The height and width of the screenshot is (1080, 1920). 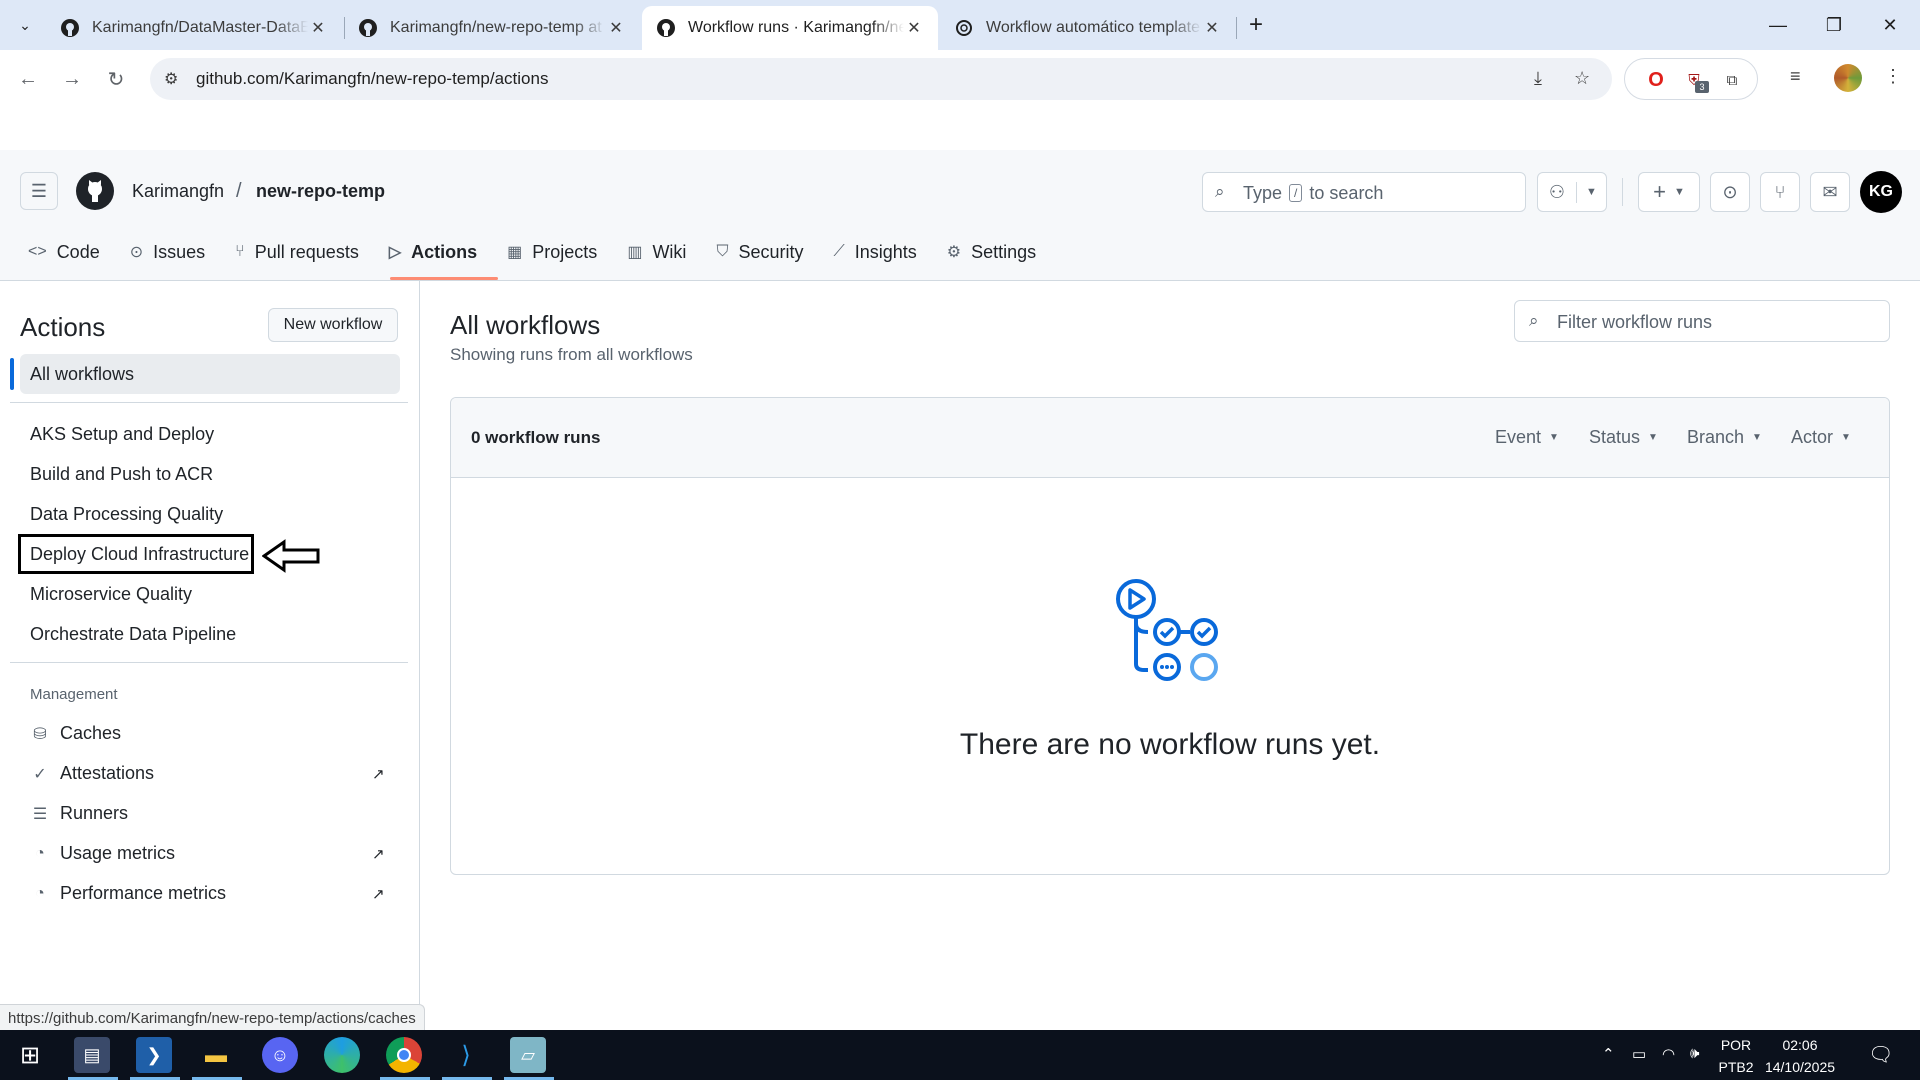 I want to click on filter-workflow-runs-input: ⌕ Filter workflow runs, so click(x=1702, y=321).